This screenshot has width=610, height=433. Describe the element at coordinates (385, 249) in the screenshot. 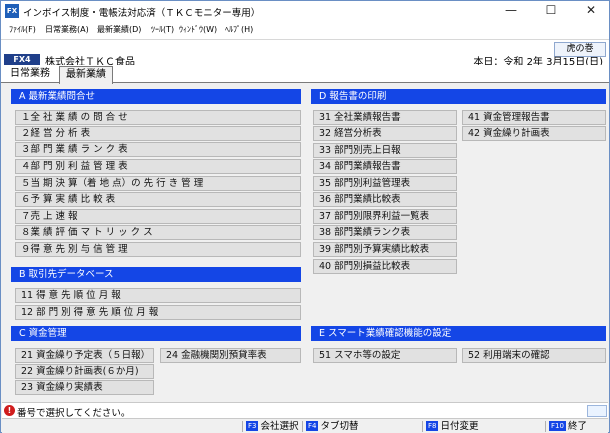

I see `menu-button-39: 39 部門別予算実績比較表` at that location.